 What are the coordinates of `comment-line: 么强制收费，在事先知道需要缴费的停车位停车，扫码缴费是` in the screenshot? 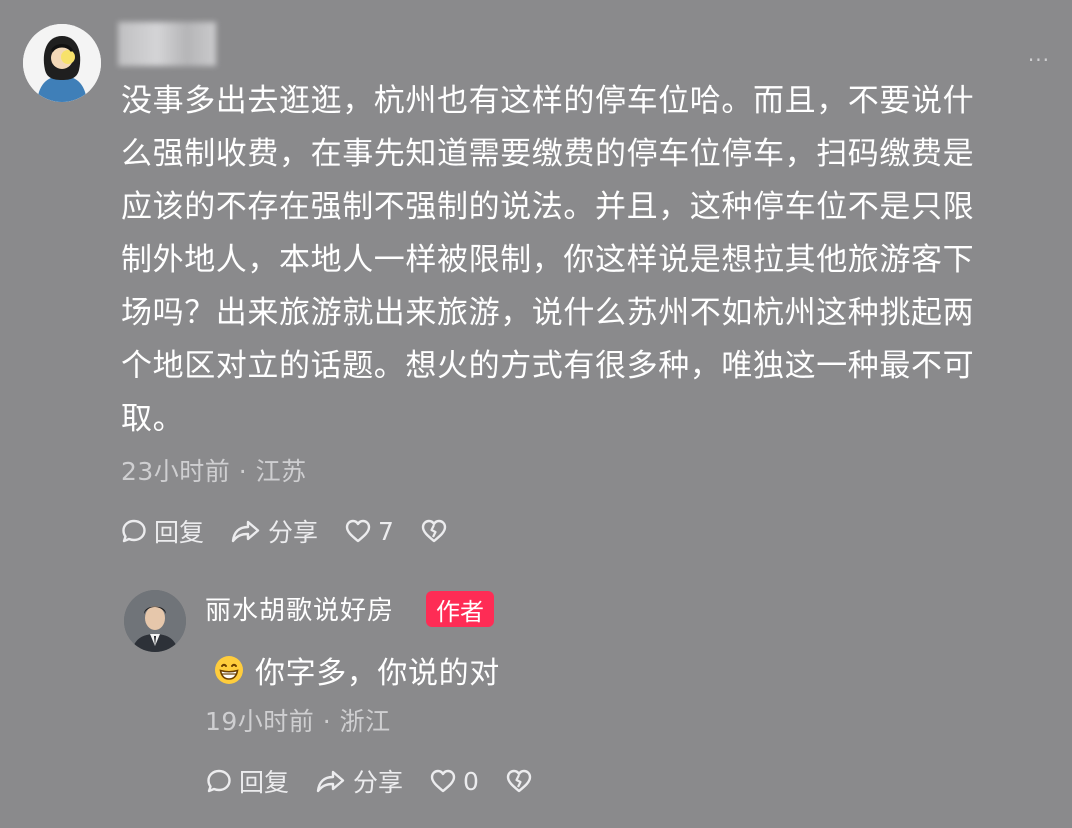 It's located at (548, 154).